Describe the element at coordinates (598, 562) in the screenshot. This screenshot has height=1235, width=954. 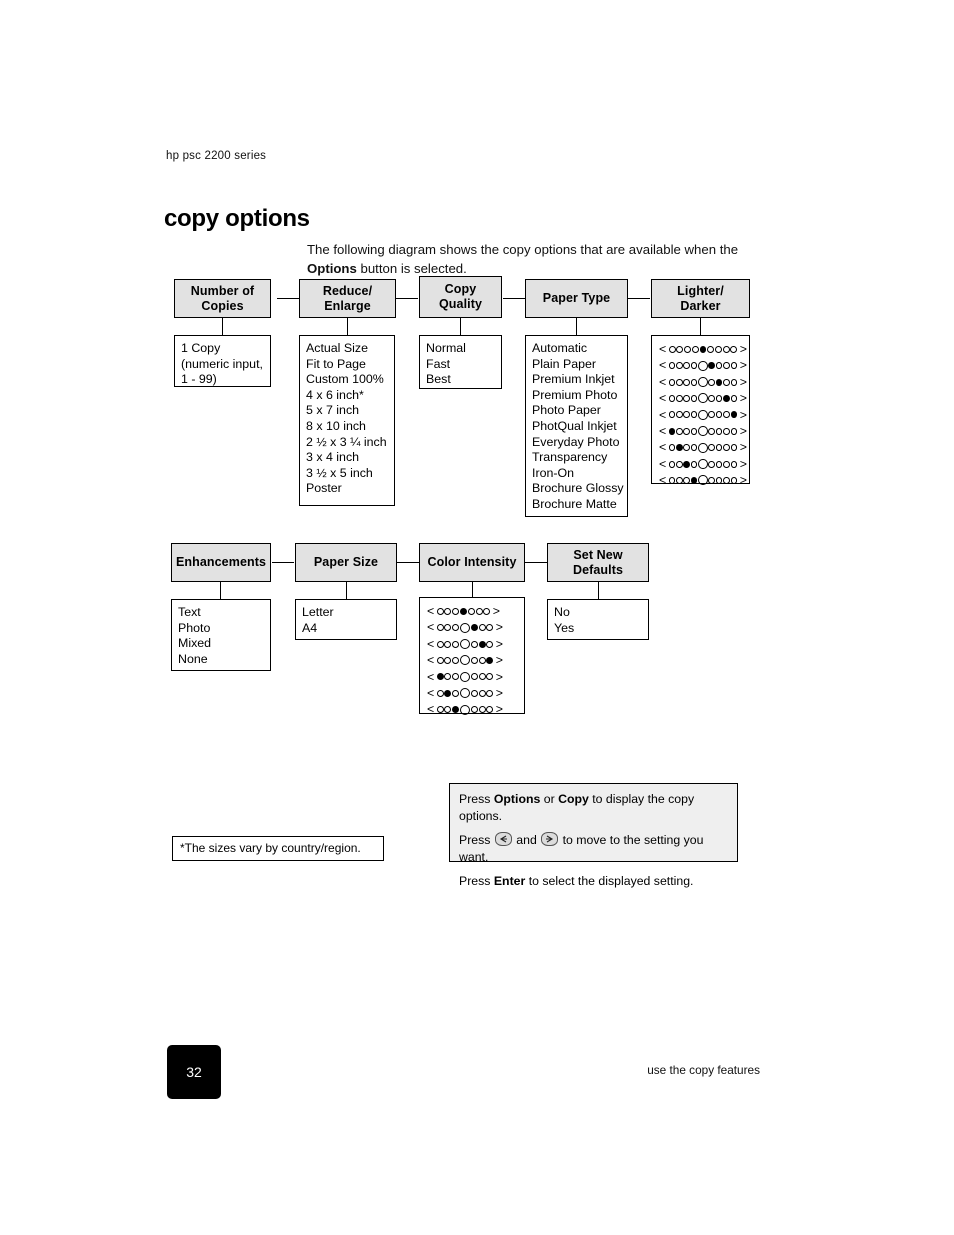
I see `node-header-set-new-defaults: Set New Defaults` at that location.